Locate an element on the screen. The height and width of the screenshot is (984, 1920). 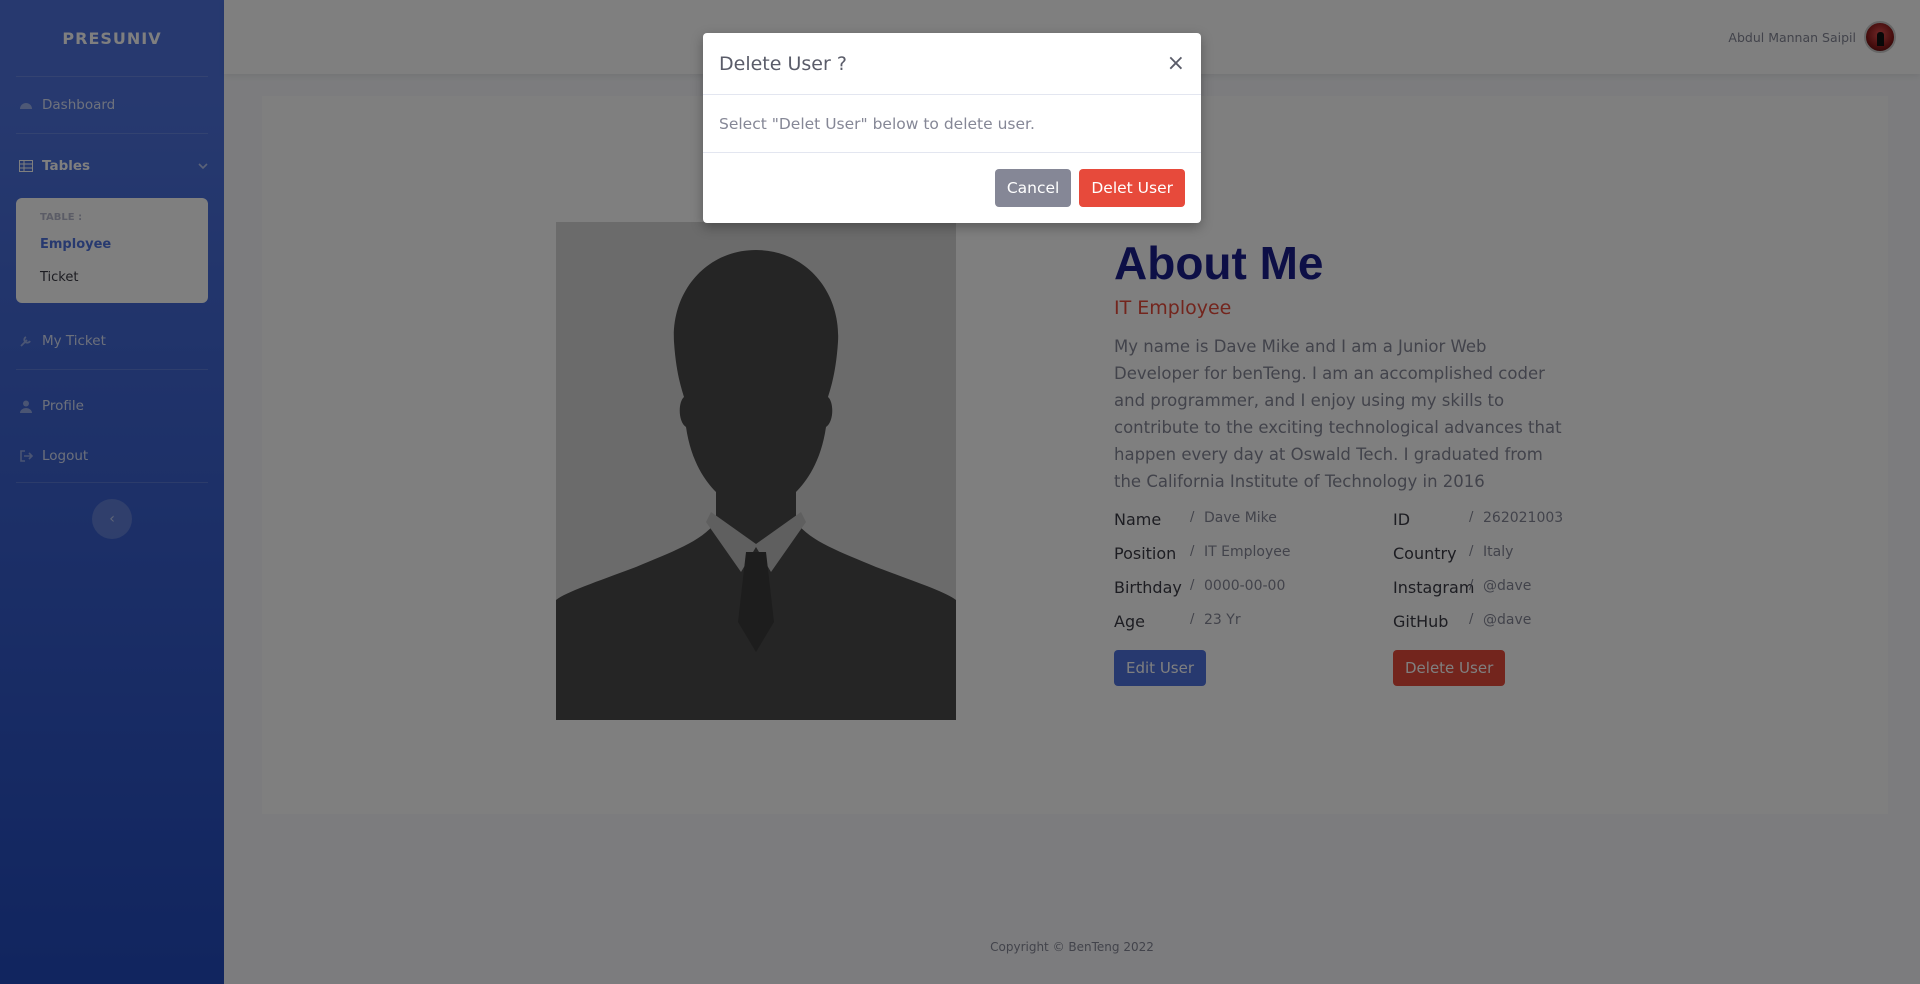
modal-footer: Cancel Delet User is located at coordinates (952, 188).